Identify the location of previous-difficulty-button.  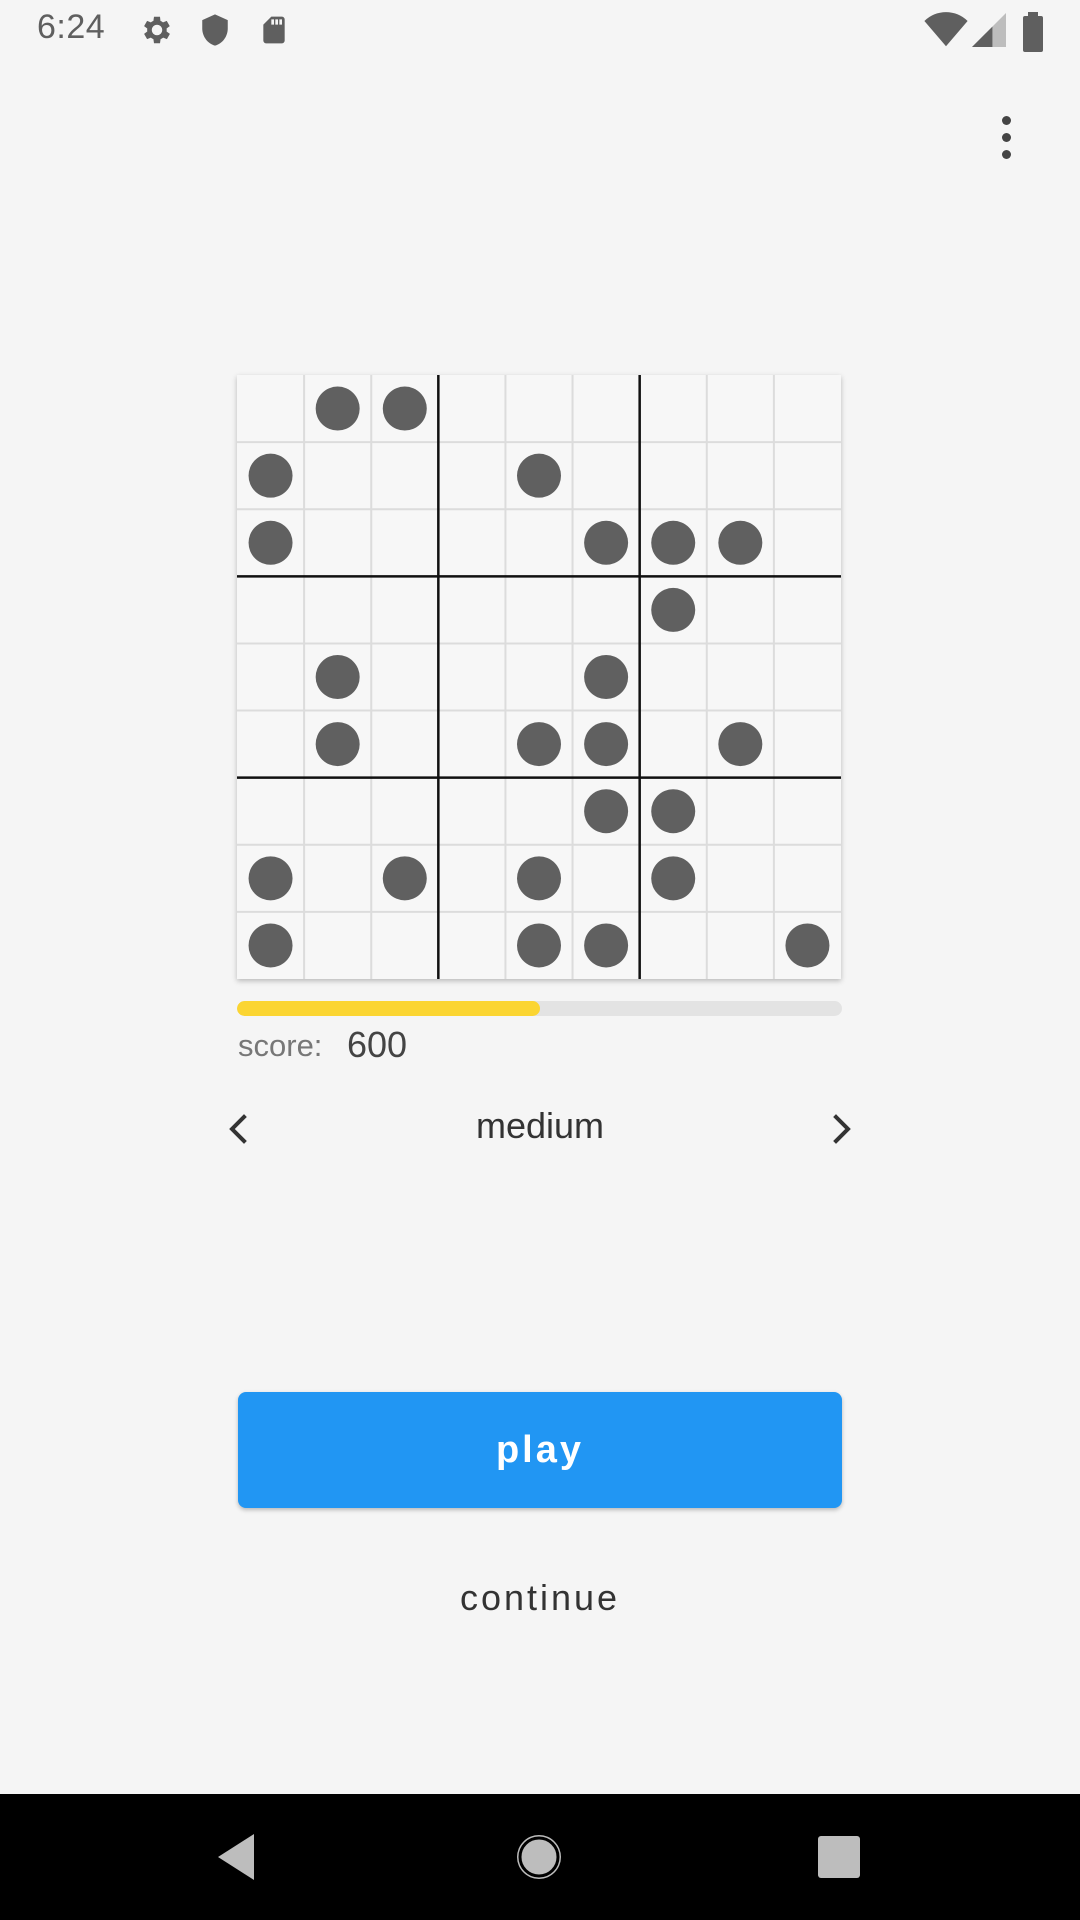
(238, 1129).